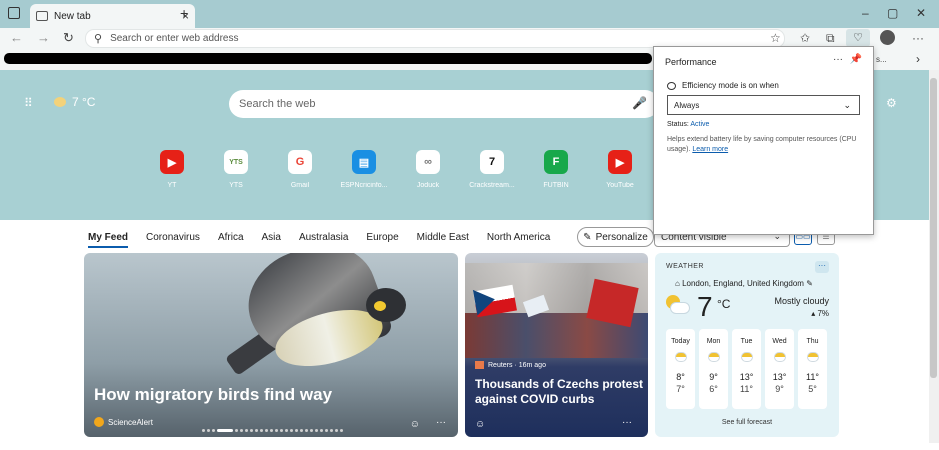 Image resolution: width=939 pixels, height=450 pixels. I want to click on quick-link-icon: F, so click(556, 162).